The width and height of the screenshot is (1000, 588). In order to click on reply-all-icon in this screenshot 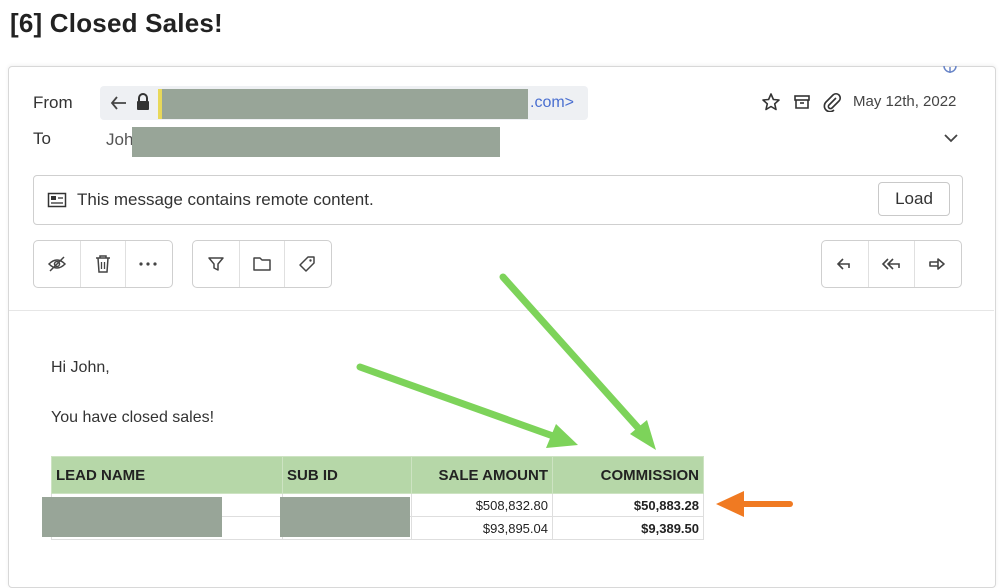, I will do `click(892, 264)`.